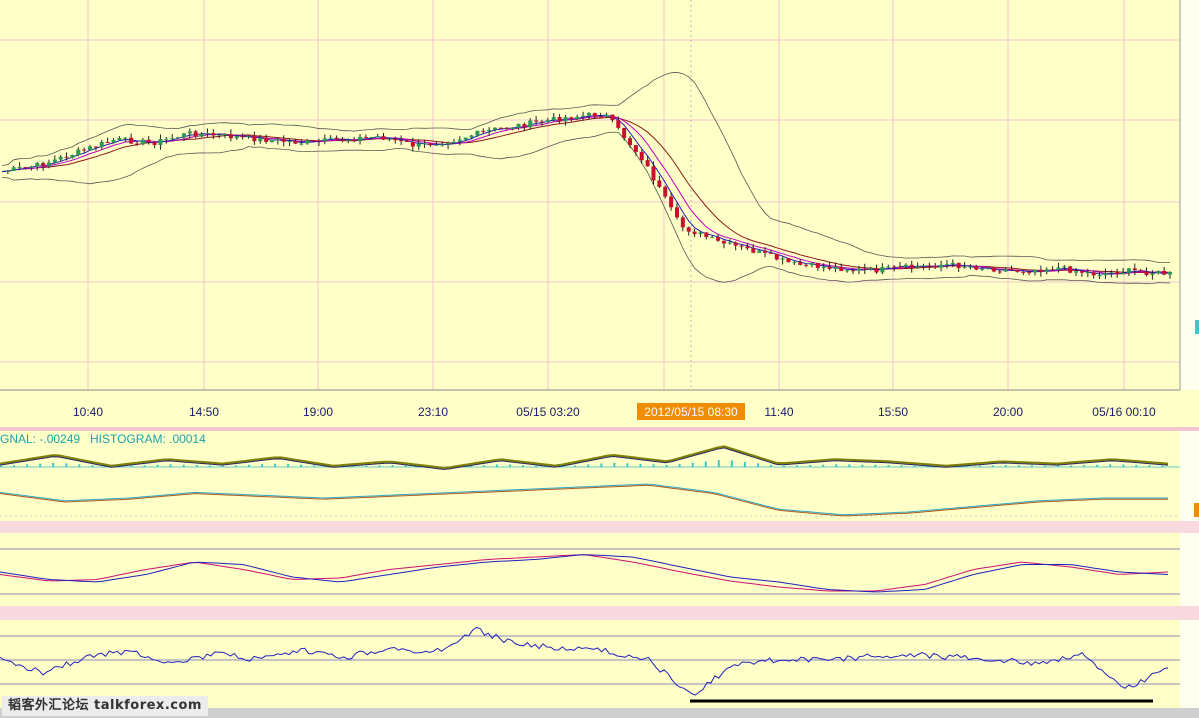 Image resolution: width=1199 pixels, height=718 pixels. I want to click on stochastic-scale, so click(1189, 569).